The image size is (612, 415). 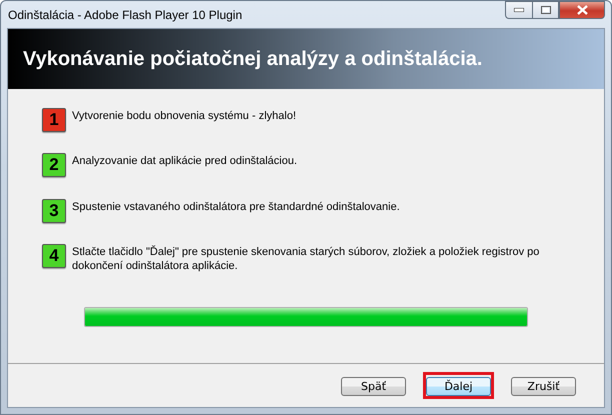 What do you see at coordinates (54, 256) in the screenshot?
I see `step-number-badge: 4` at bounding box center [54, 256].